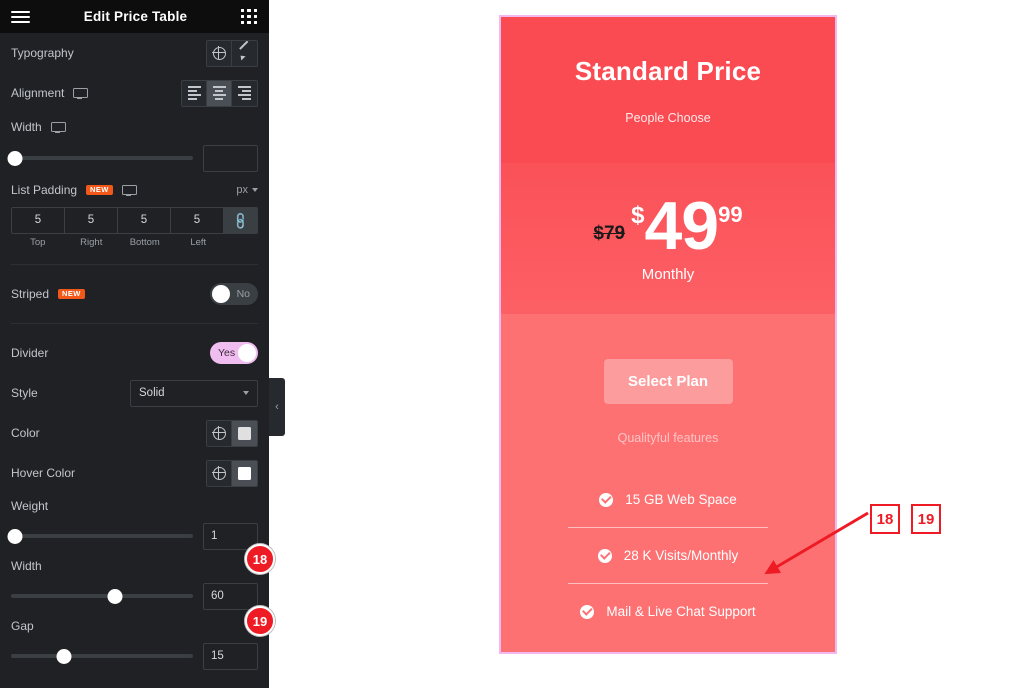 This screenshot has width=1024, height=688. What do you see at coordinates (134, 16) in the screenshot?
I see `panel-header: Edit Price Table` at bounding box center [134, 16].